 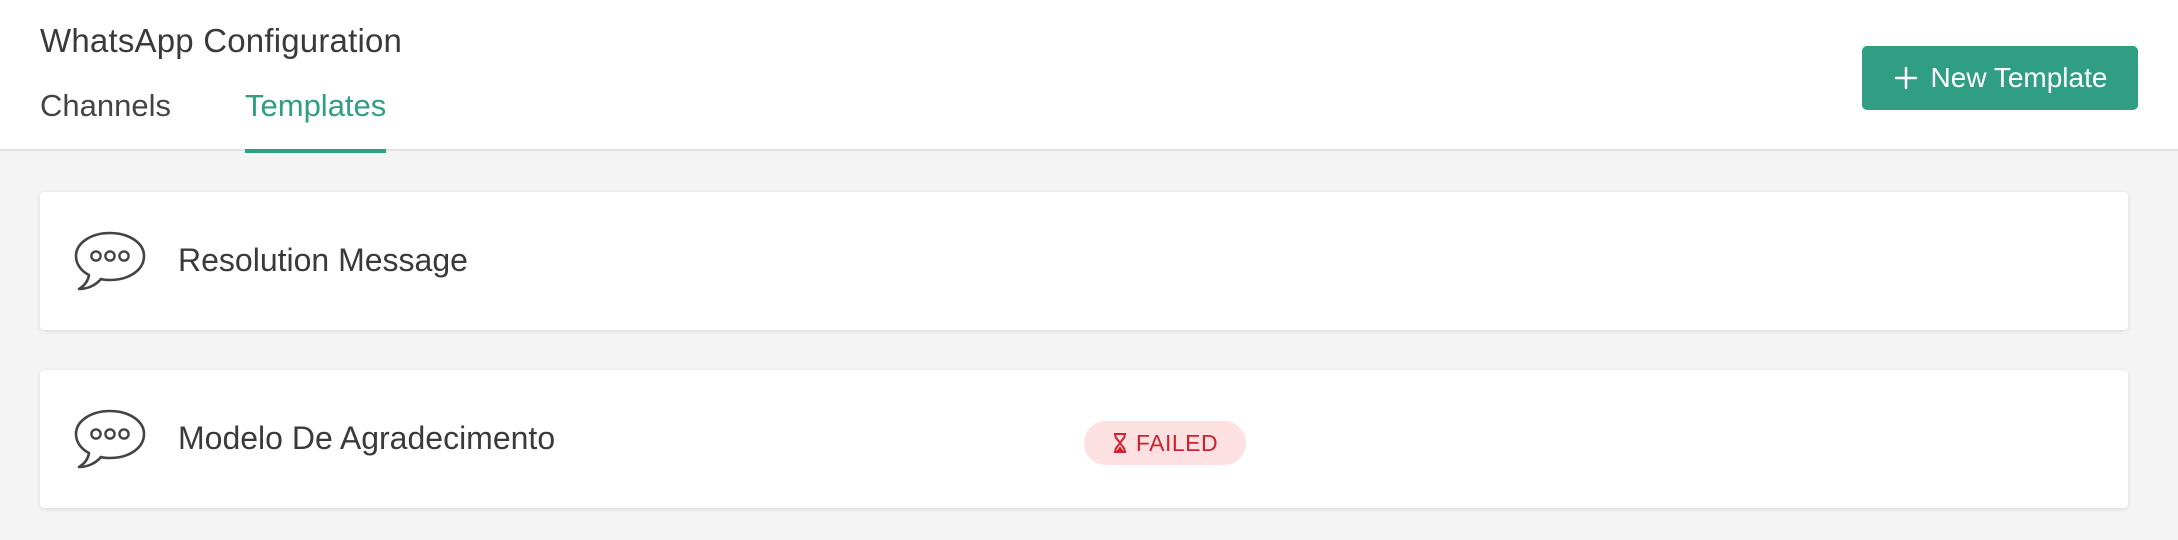 I want to click on new-template-label: New Template, so click(x=2019, y=77).